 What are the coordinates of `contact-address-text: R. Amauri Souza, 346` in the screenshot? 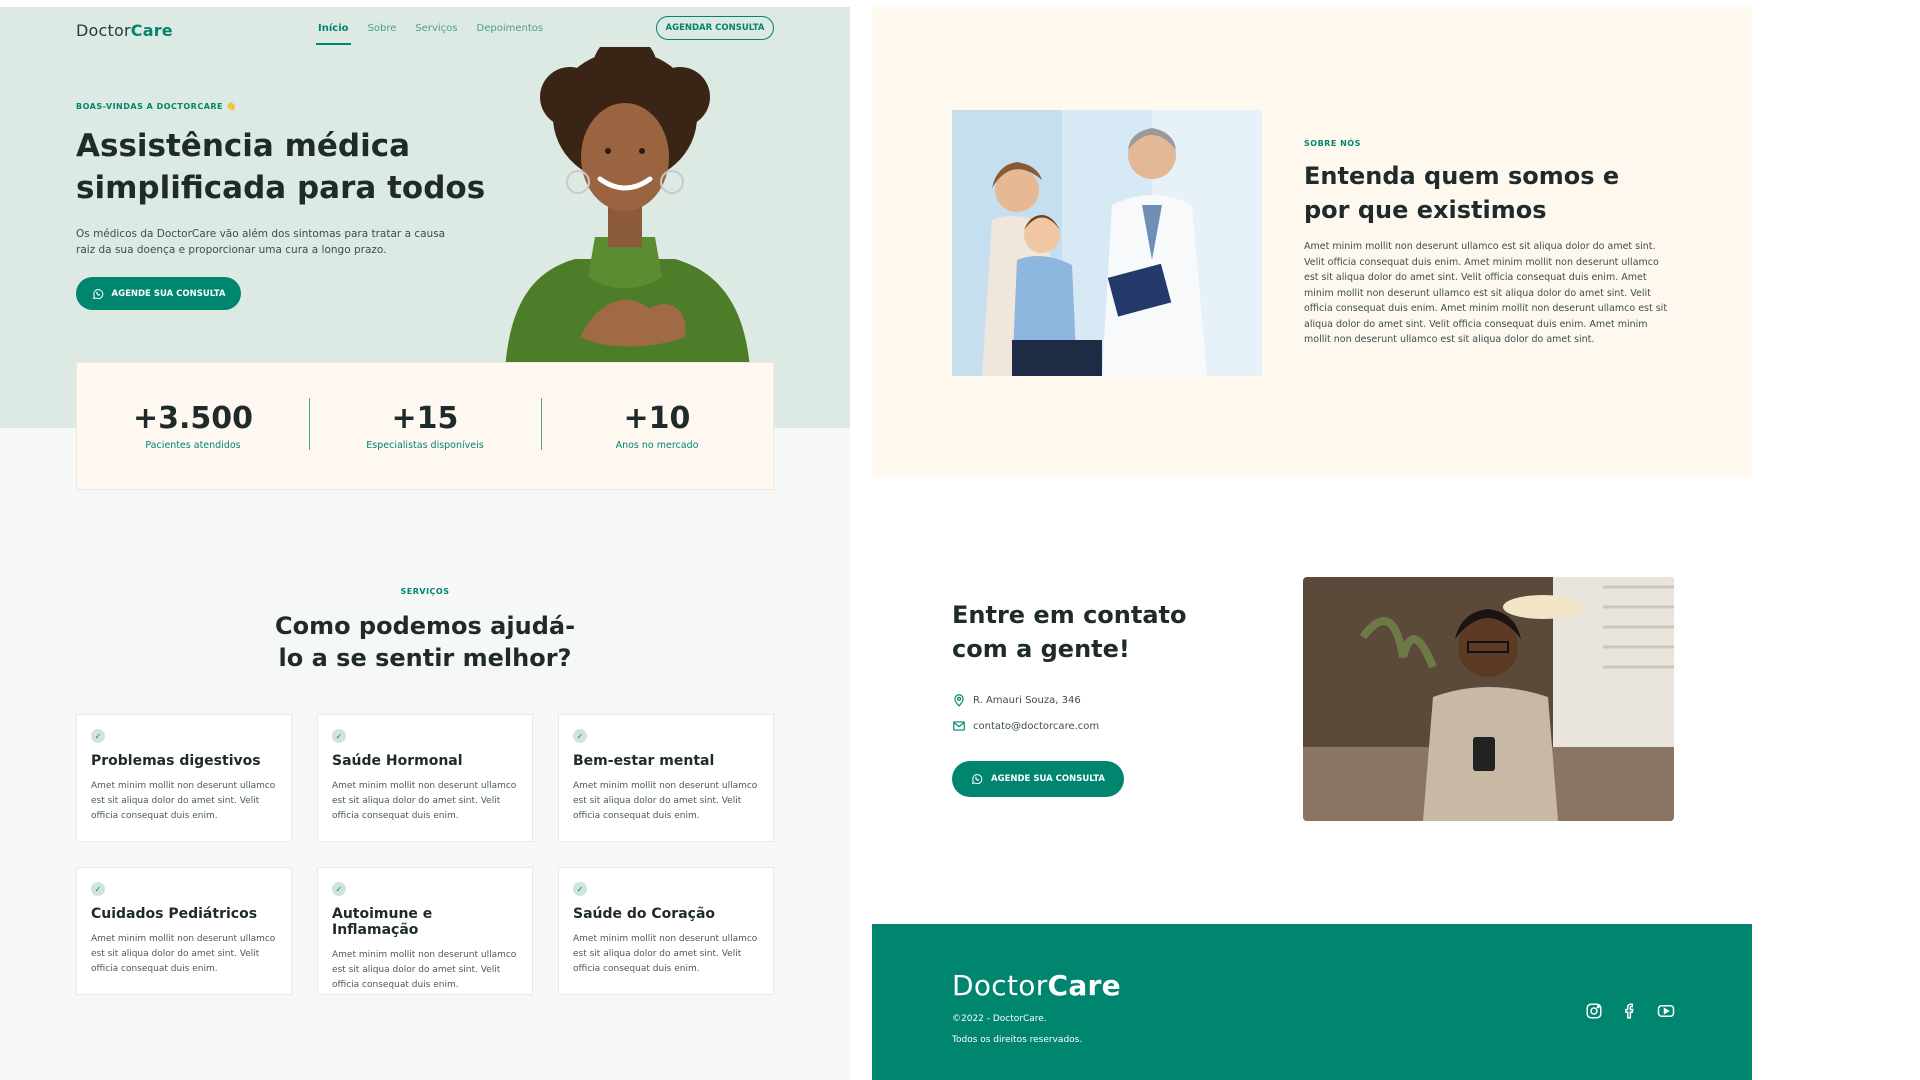 It's located at (1027, 700).